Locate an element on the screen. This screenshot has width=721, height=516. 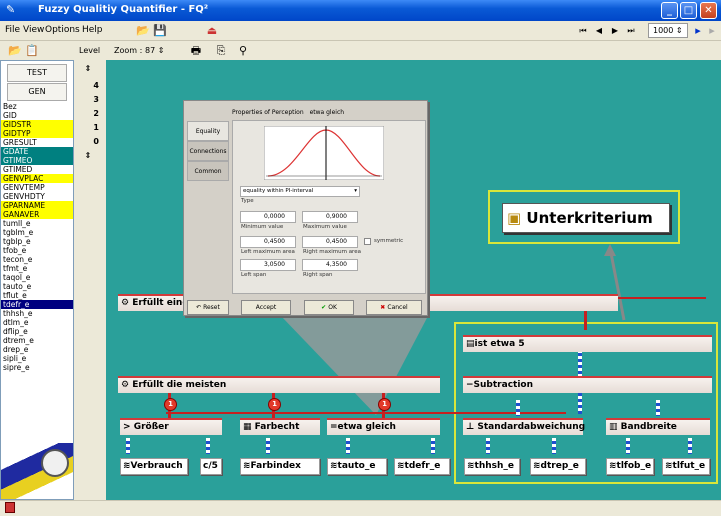
open-icon: 📂 is located at coordinates (143, 31).